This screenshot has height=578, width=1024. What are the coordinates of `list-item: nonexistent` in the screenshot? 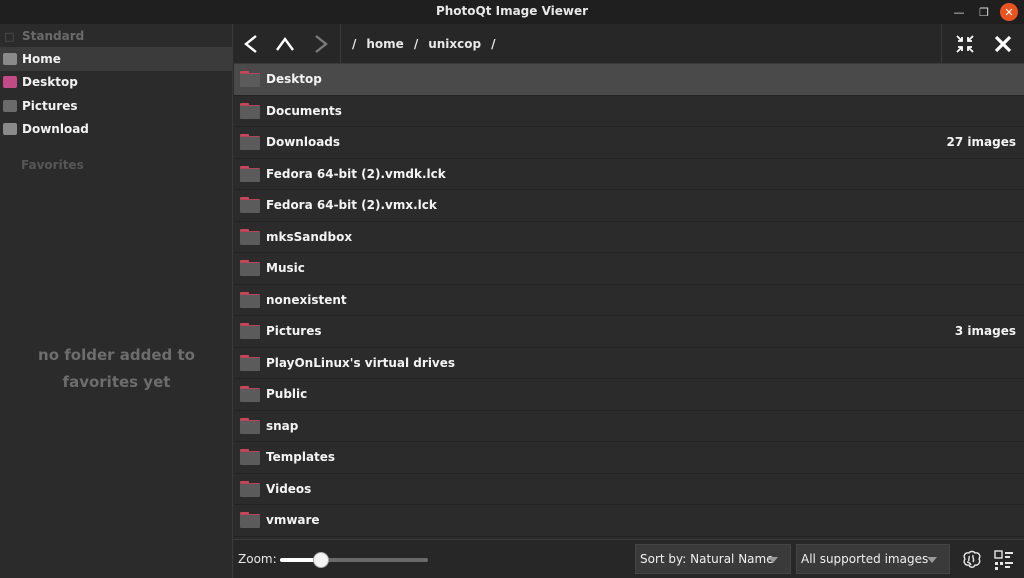 It's located at (629, 300).